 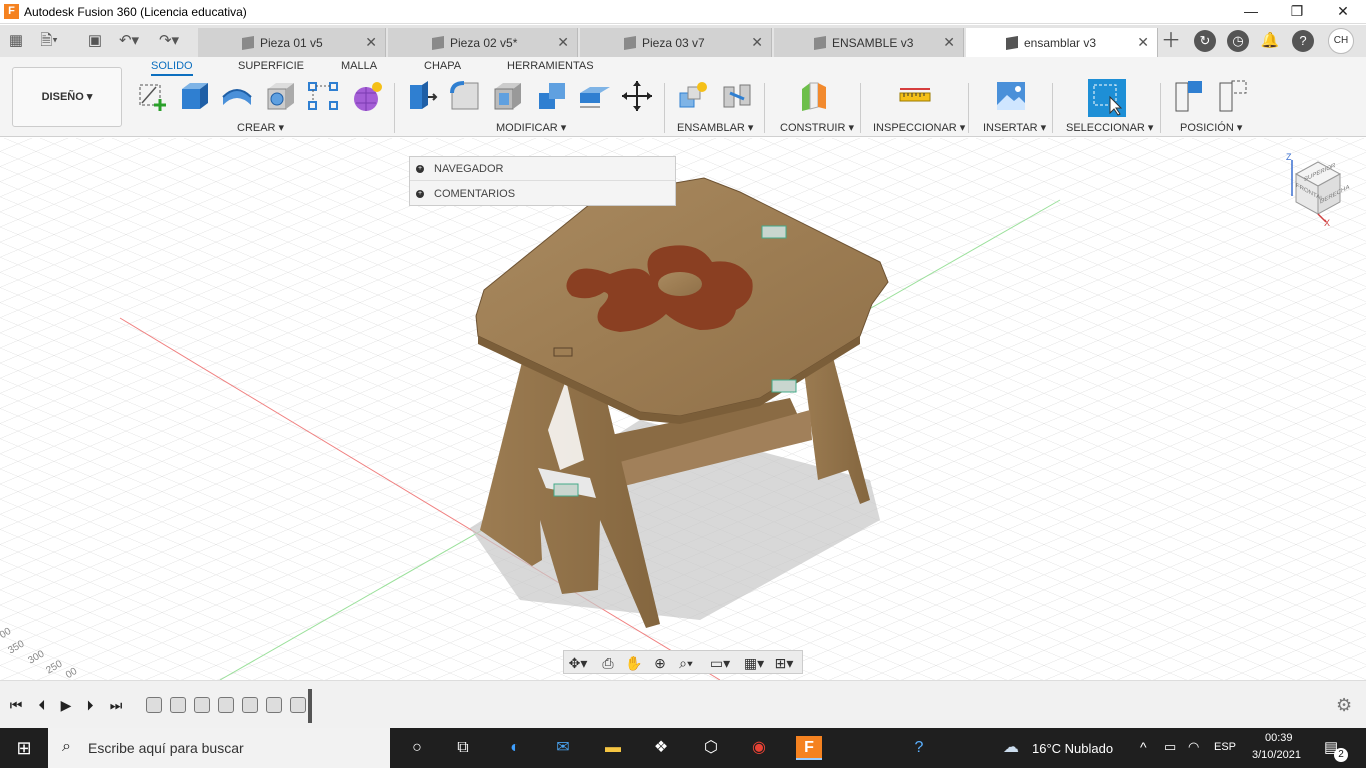 What do you see at coordinates (720, 663) in the screenshot?
I see `display-settings-icon: ▭▾` at bounding box center [720, 663].